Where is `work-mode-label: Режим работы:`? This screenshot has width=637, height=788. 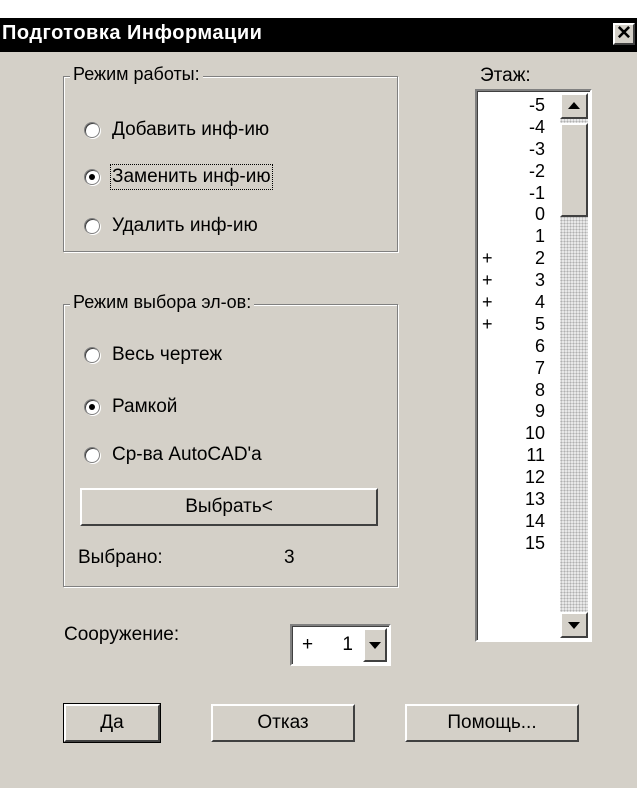 work-mode-label: Режим работы: is located at coordinates (136, 74).